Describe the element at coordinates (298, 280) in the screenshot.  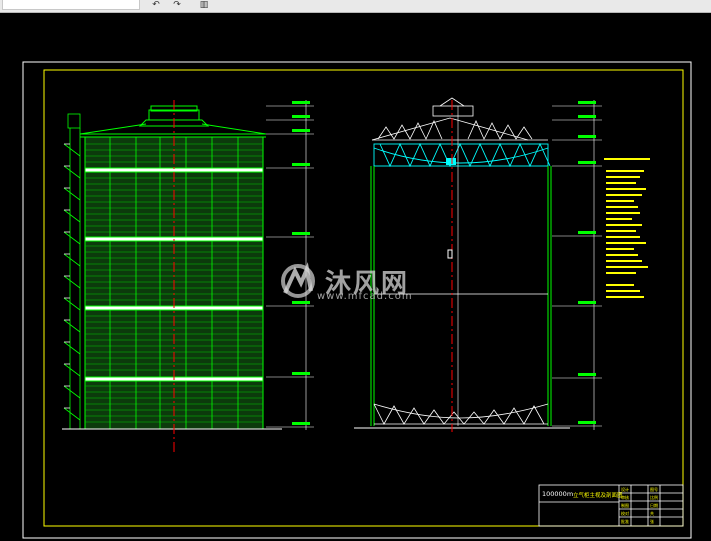
I see `logo-icon` at that location.